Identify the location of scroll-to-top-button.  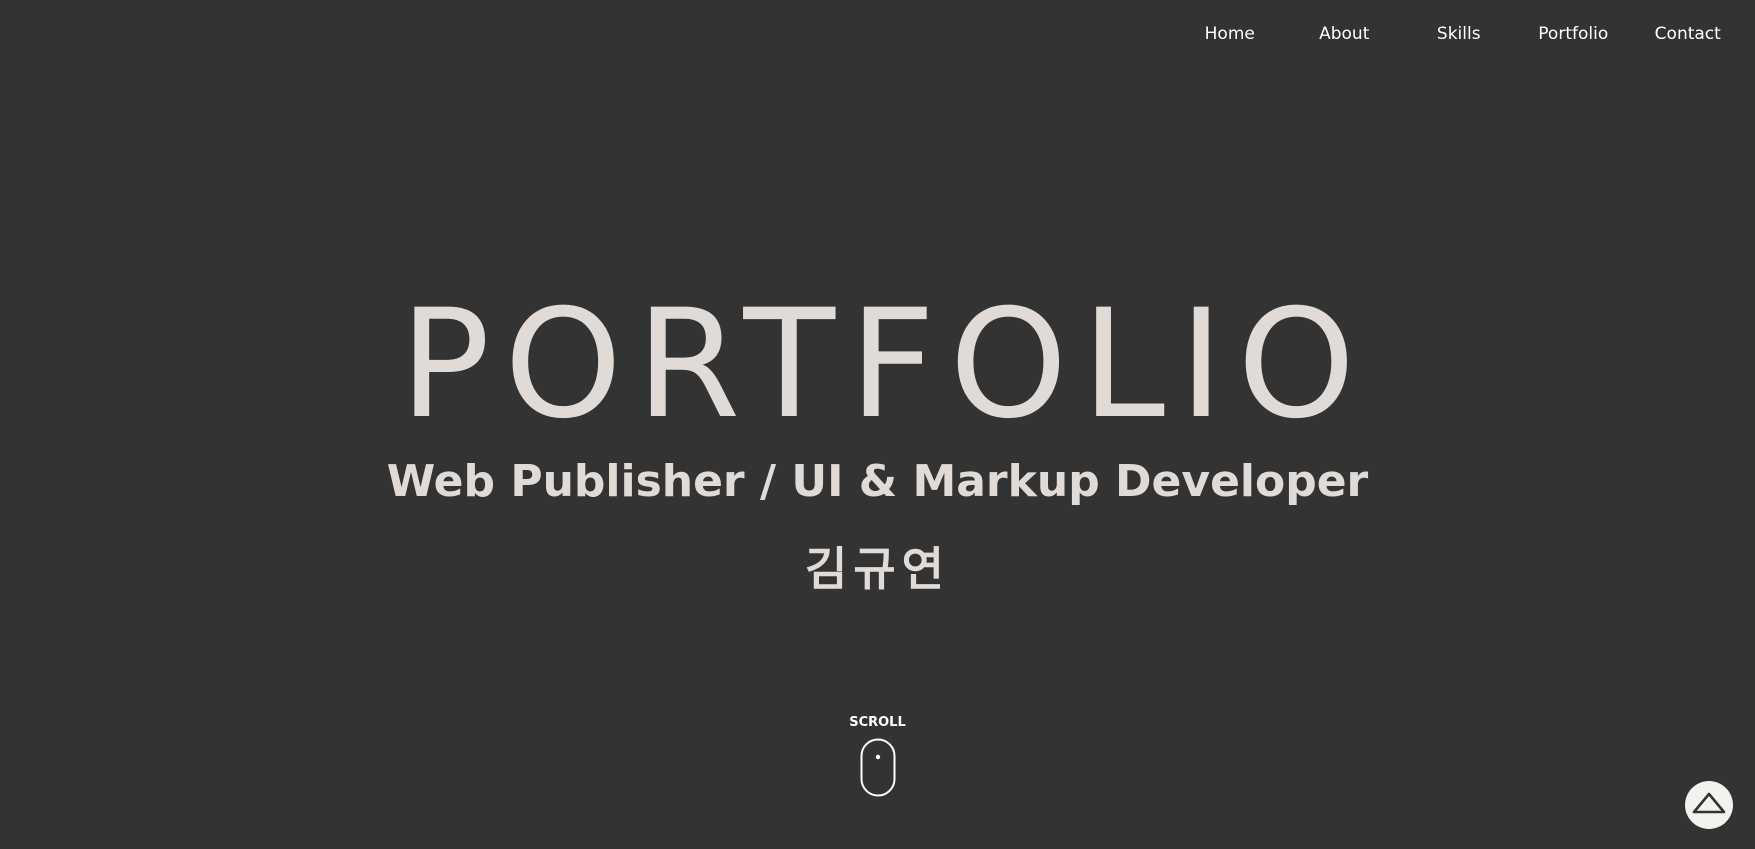
(1709, 805).